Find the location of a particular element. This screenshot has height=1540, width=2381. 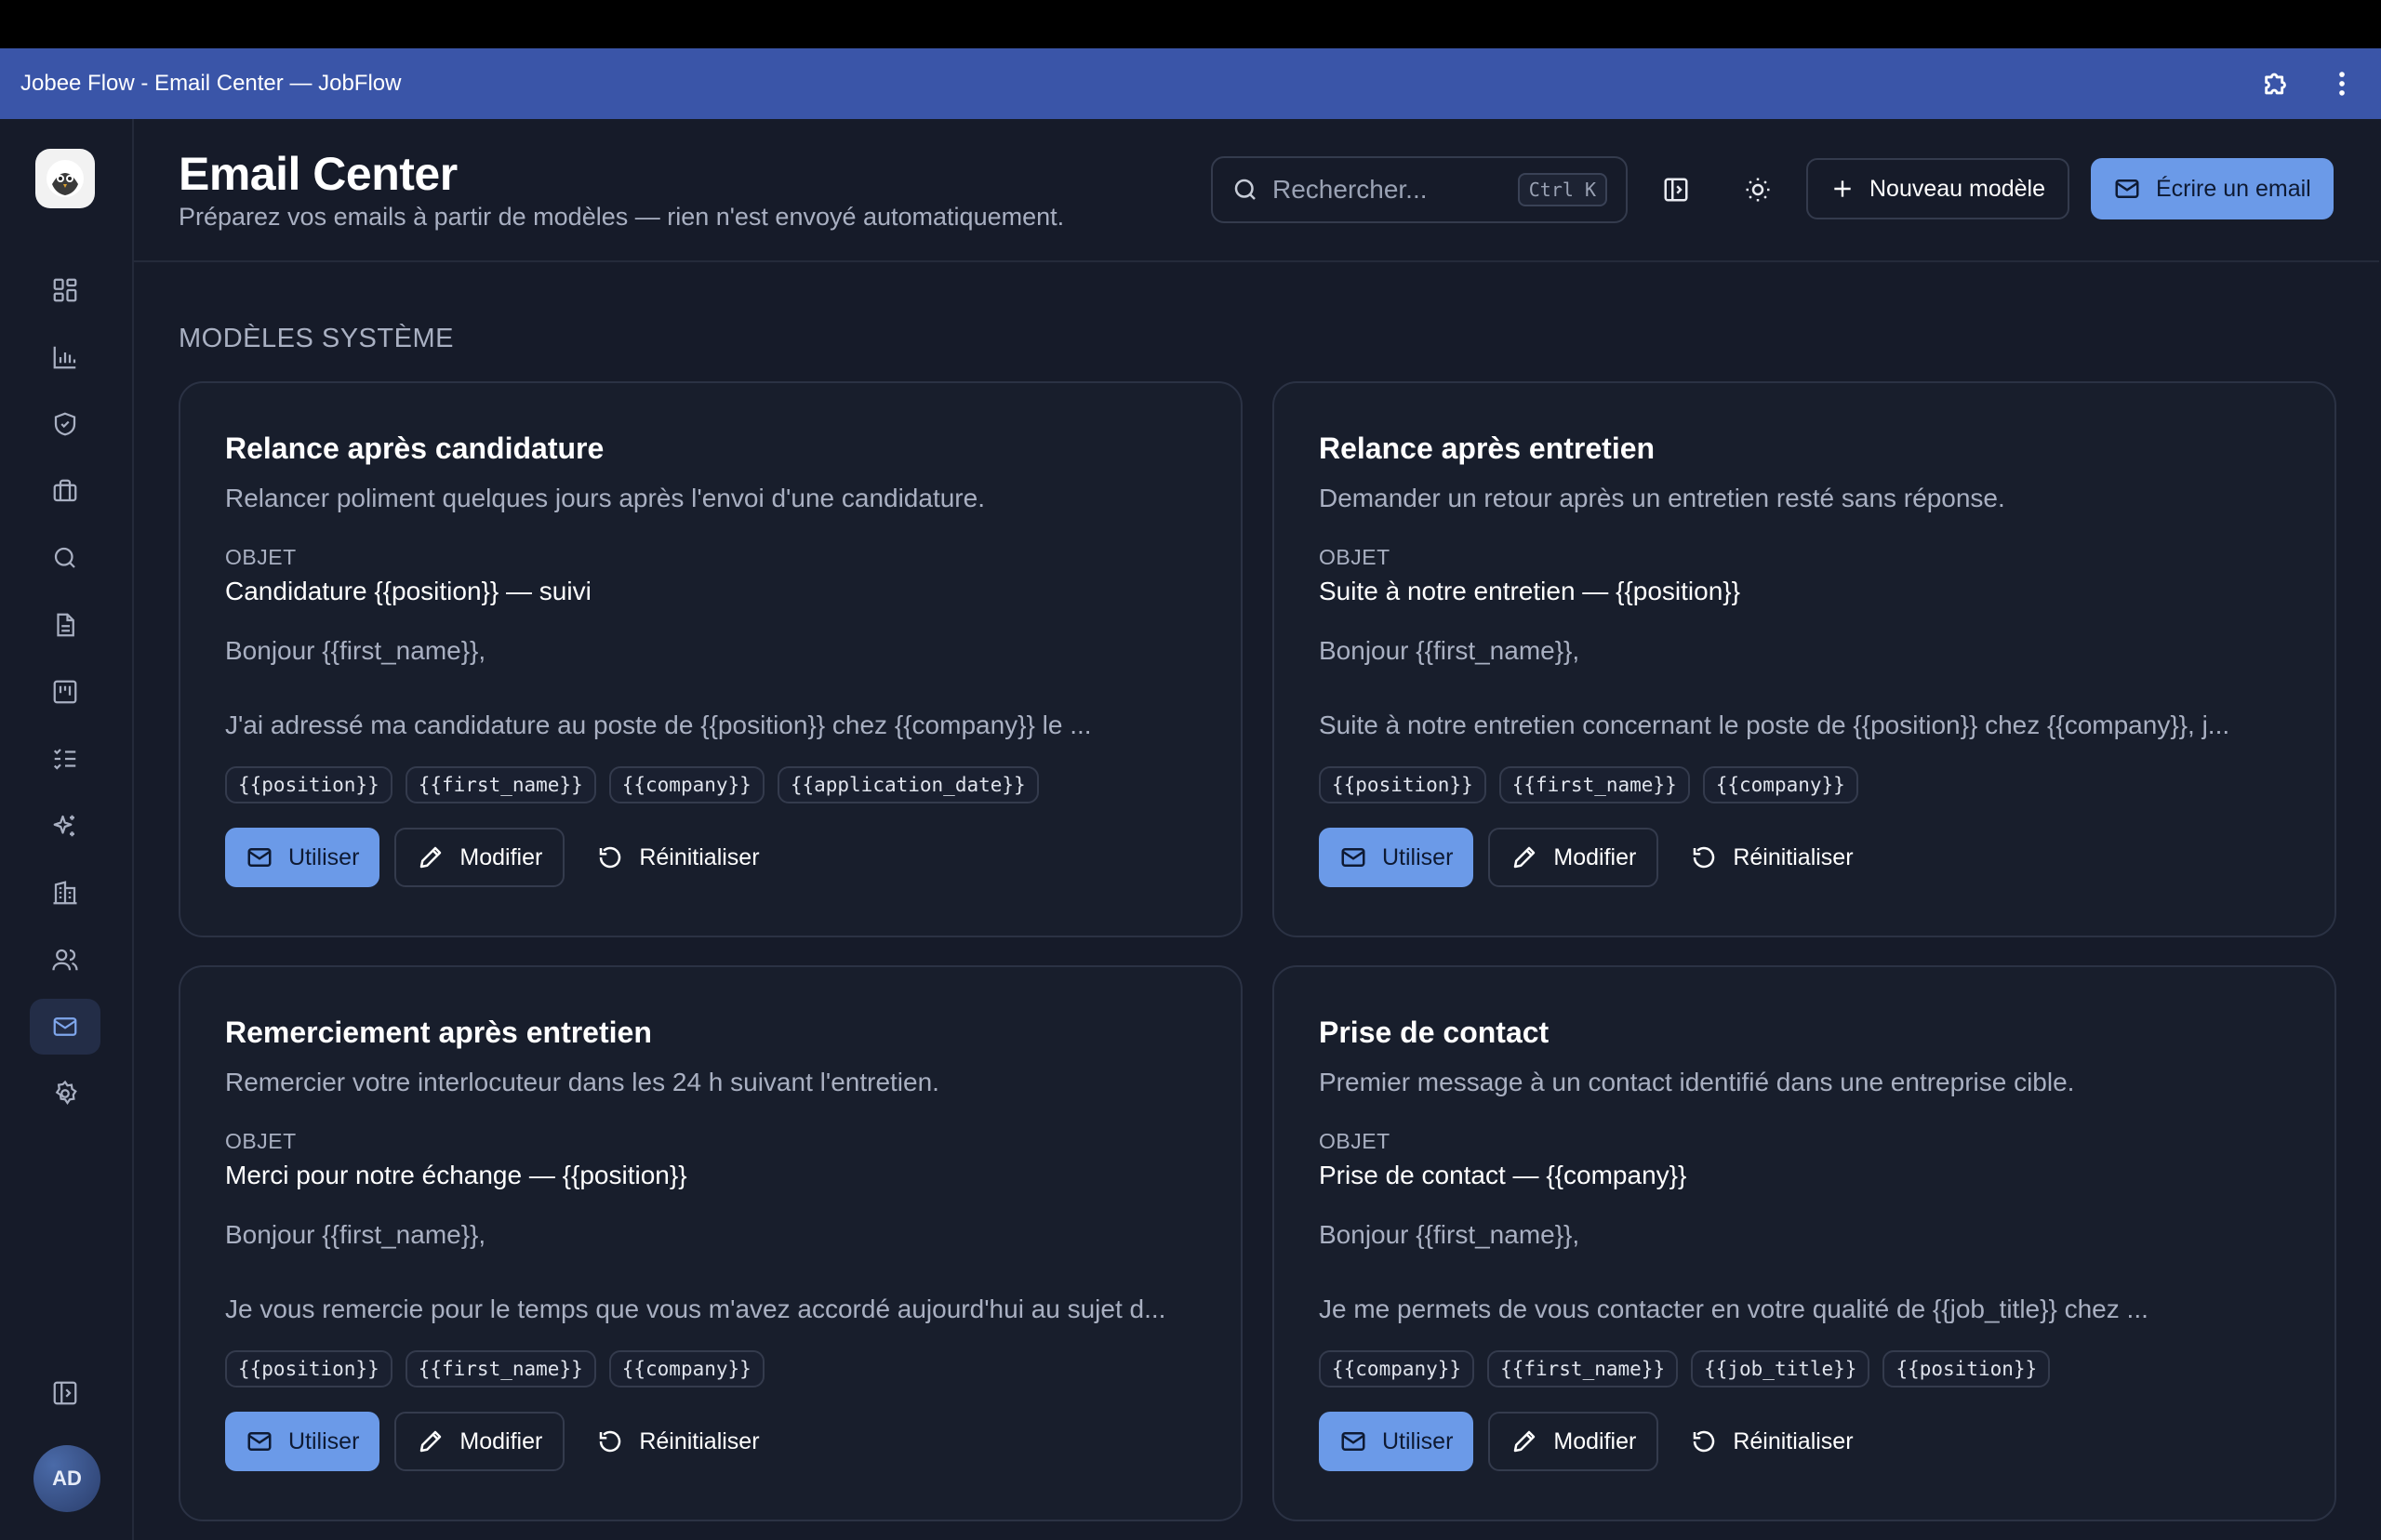

sidebar-item-security is located at coordinates (65, 424).